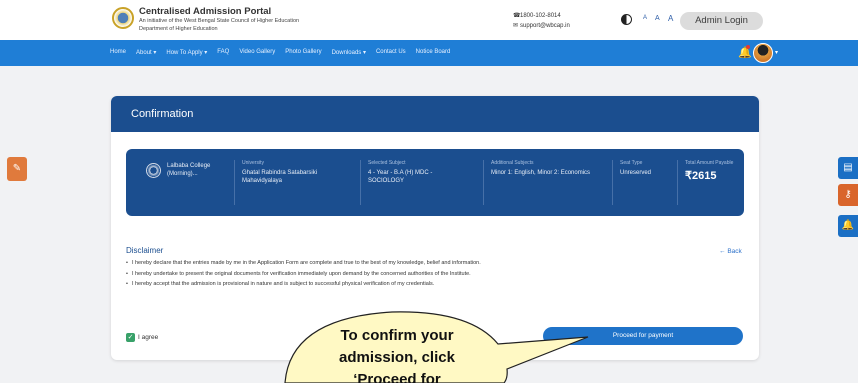  What do you see at coordinates (709, 163) in the screenshot?
I see `amount-label: Total Amount Payable` at bounding box center [709, 163].